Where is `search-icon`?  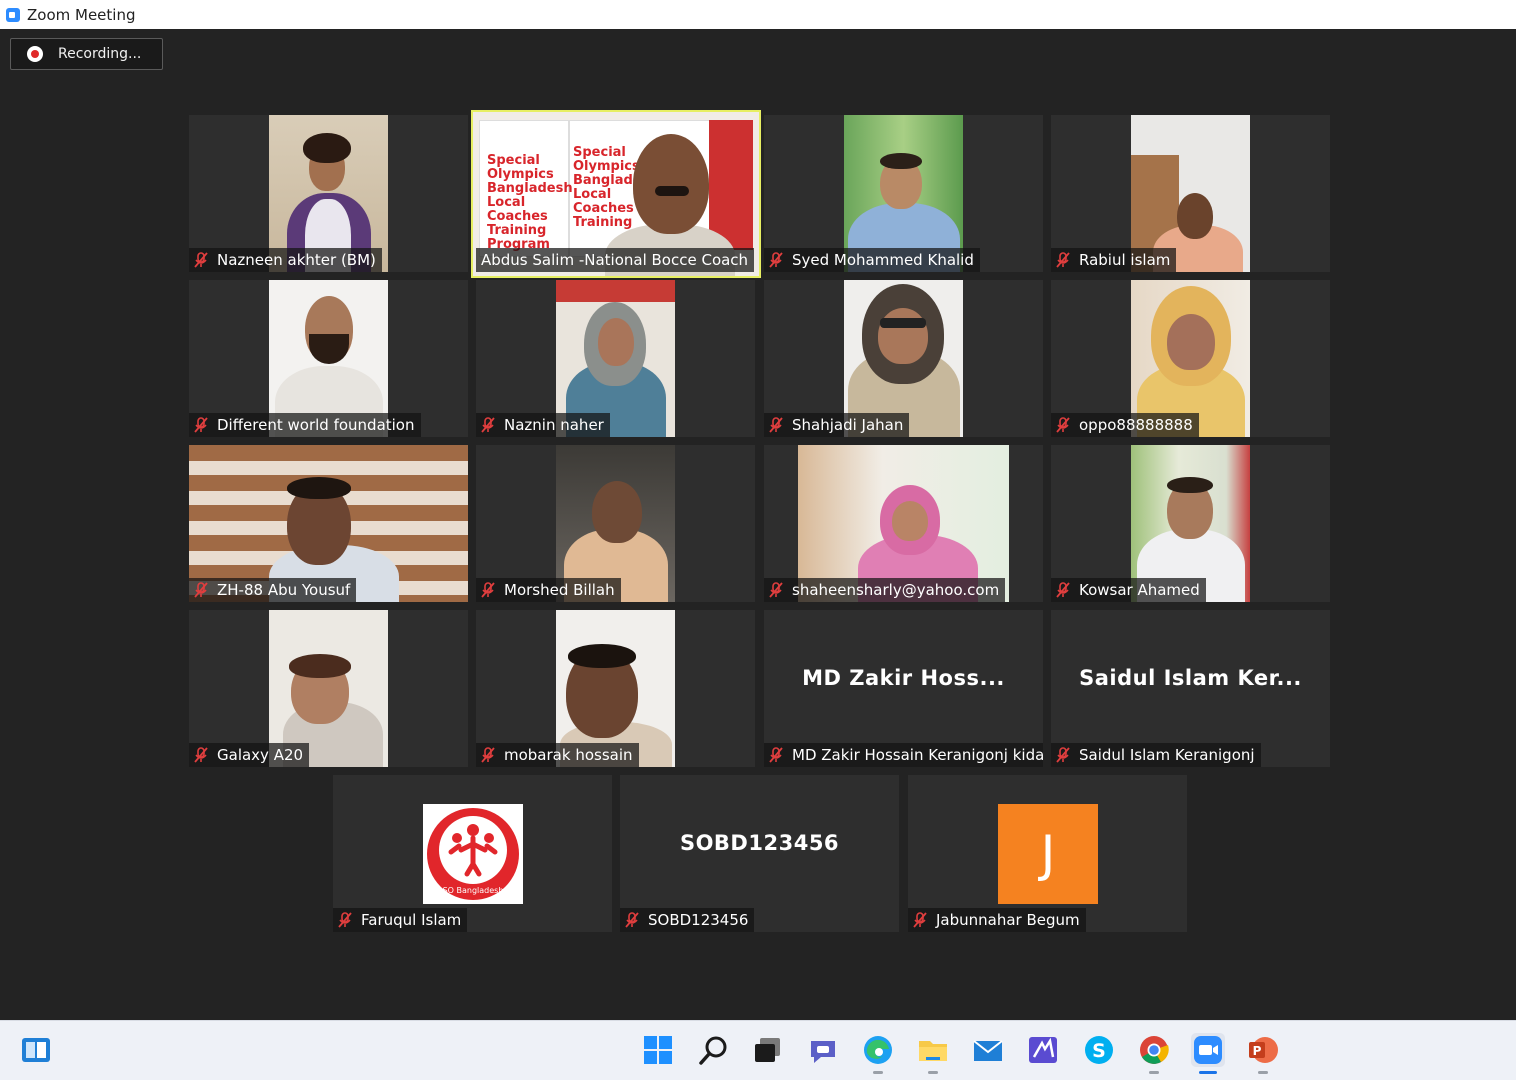
search-icon is located at coordinates (713, 1050).